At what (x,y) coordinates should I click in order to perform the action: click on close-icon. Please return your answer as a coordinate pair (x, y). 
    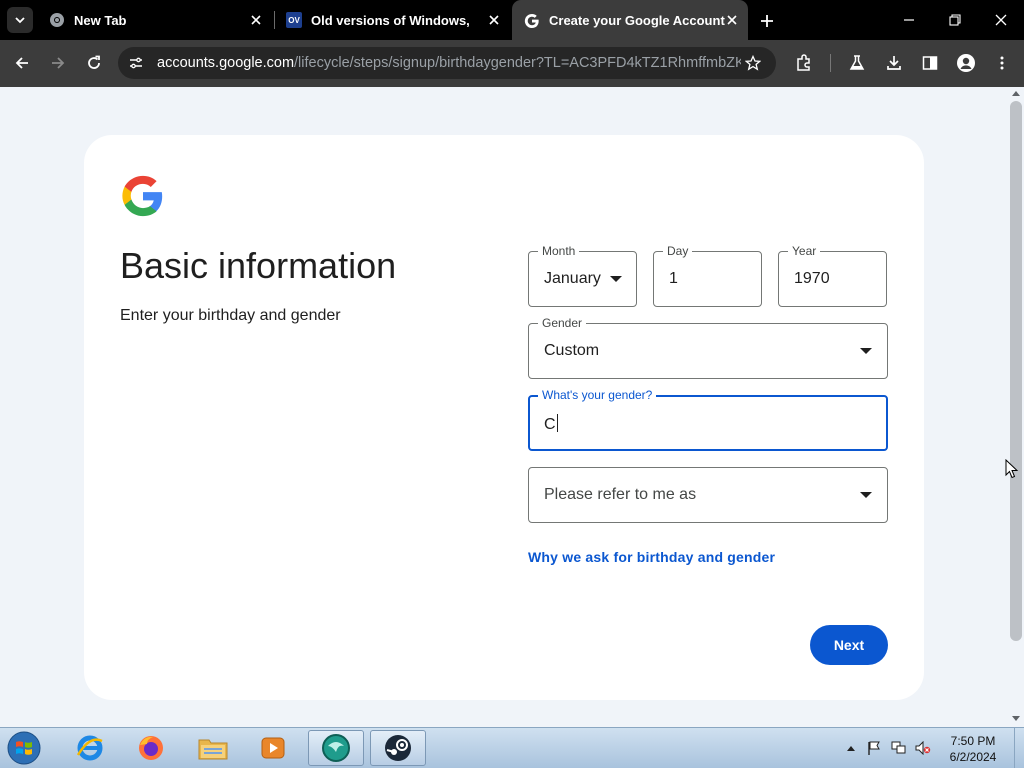
    Looking at the image, I should click on (1001, 20).